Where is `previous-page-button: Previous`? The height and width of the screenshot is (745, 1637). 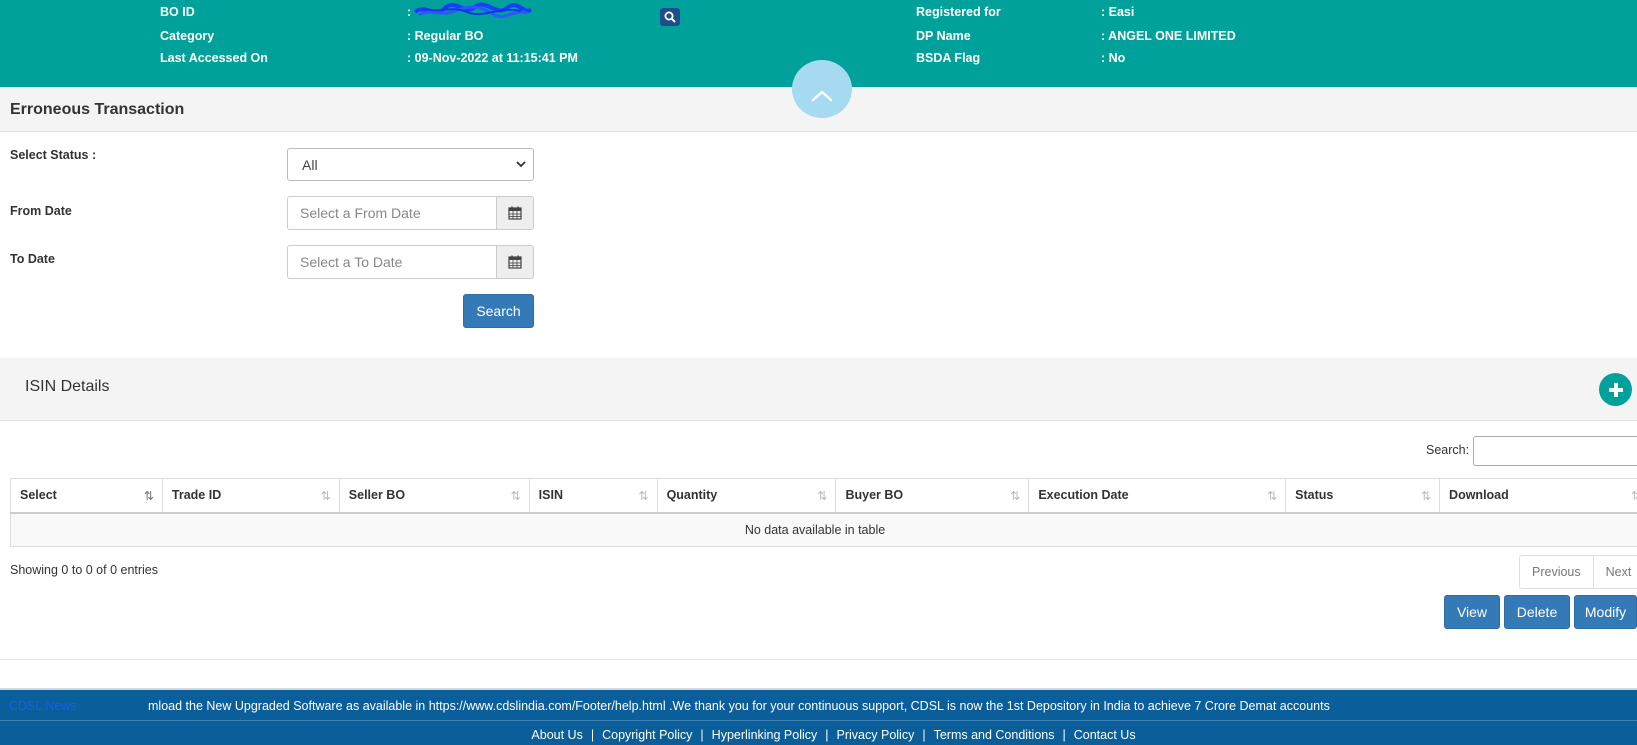 previous-page-button: Previous is located at coordinates (1556, 572).